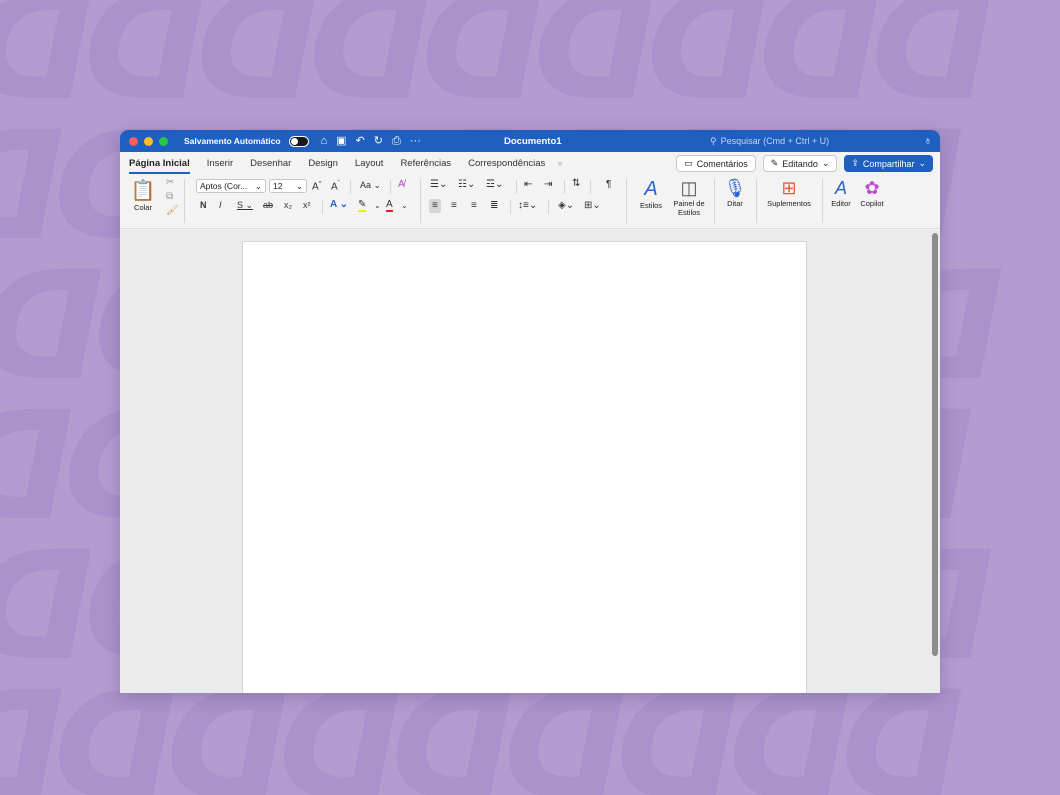 The image size is (1060, 795). I want to click on minimize-window-button, so click(148, 141).